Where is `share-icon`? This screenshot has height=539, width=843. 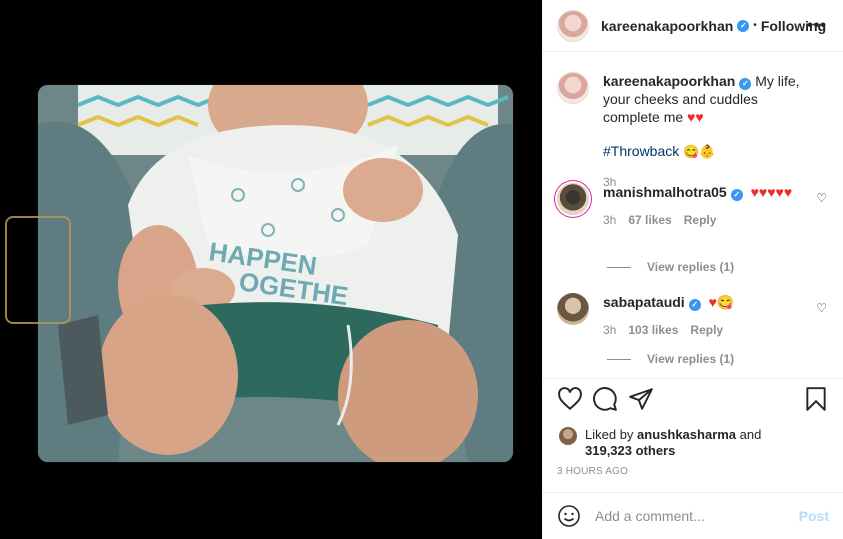 share-icon is located at coordinates (641, 399).